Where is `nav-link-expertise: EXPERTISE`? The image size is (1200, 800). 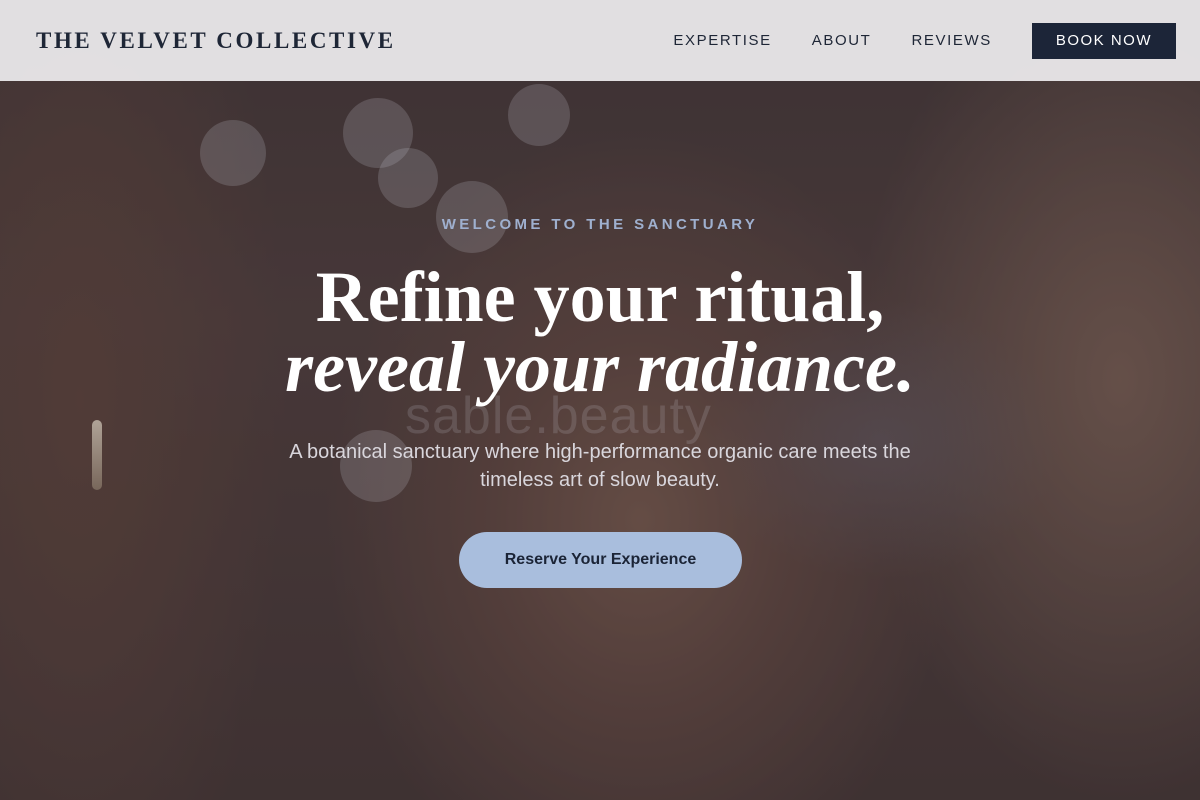
nav-link-expertise: EXPERTISE is located at coordinates (722, 40).